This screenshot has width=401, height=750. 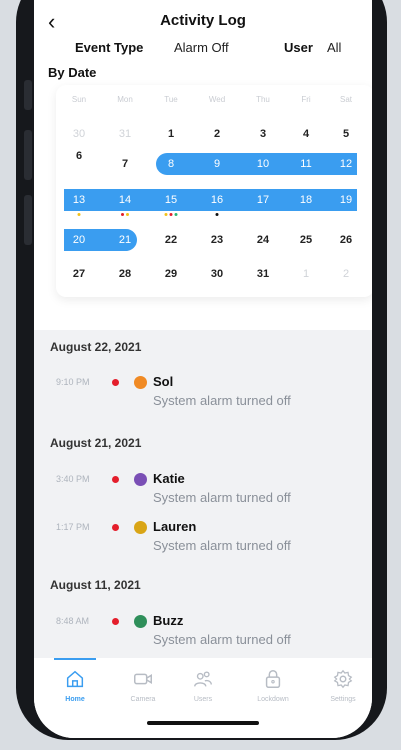 I want to click on tab-label: Home, so click(x=75, y=699).